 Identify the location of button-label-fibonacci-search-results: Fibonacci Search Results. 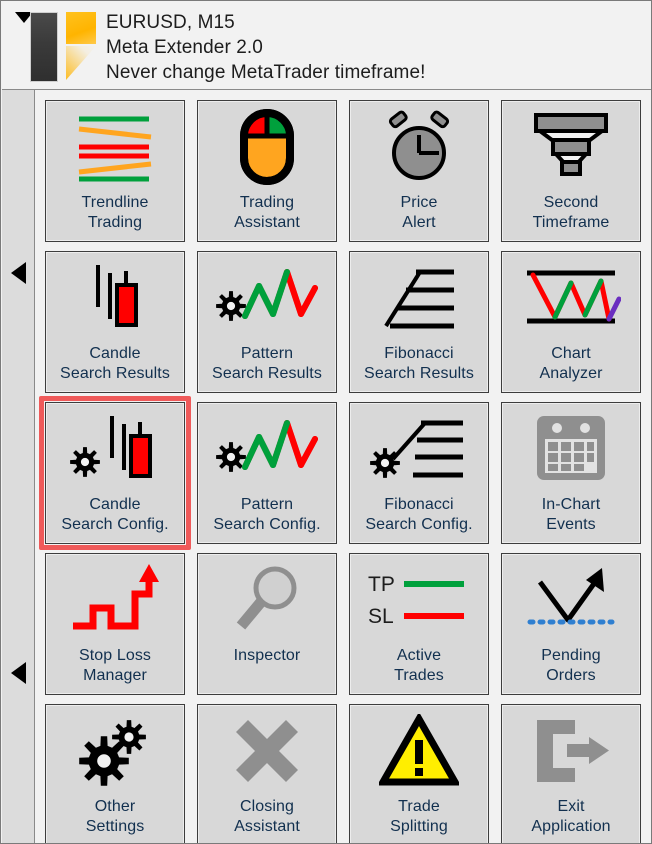
(419, 364).